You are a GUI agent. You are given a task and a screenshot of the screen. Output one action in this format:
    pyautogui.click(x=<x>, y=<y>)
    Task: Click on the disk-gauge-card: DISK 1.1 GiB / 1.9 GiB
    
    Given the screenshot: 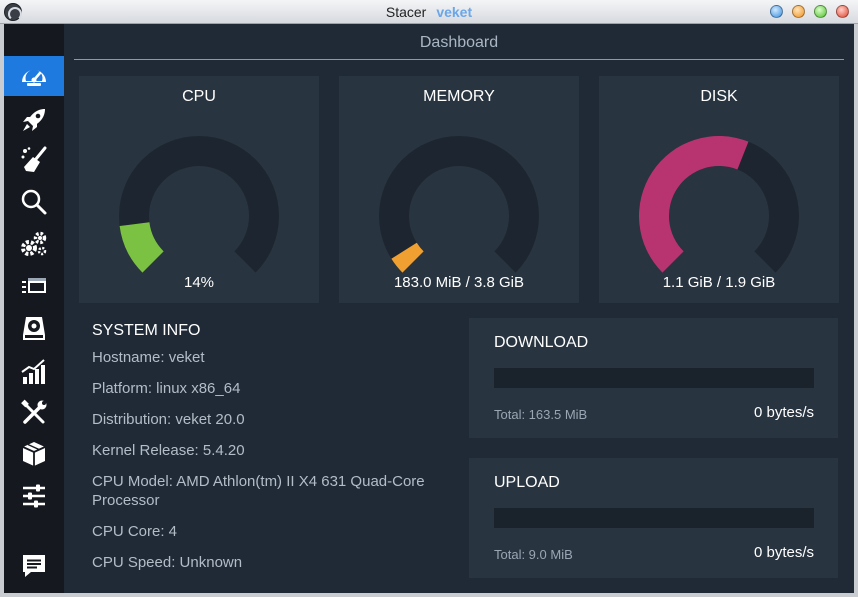 What is the action you would take?
    pyautogui.click(x=719, y=189)
    